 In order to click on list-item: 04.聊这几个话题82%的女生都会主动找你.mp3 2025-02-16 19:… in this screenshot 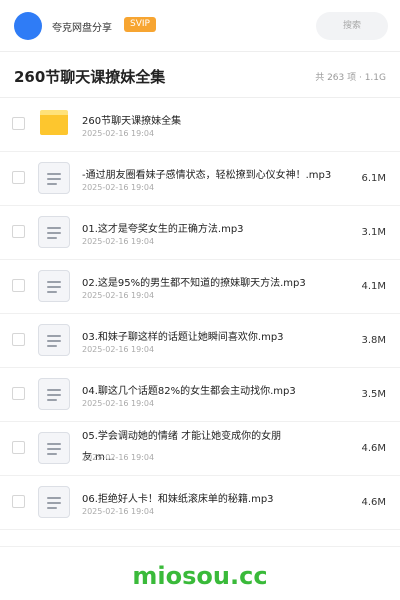, I will do `click(200, 395)`.